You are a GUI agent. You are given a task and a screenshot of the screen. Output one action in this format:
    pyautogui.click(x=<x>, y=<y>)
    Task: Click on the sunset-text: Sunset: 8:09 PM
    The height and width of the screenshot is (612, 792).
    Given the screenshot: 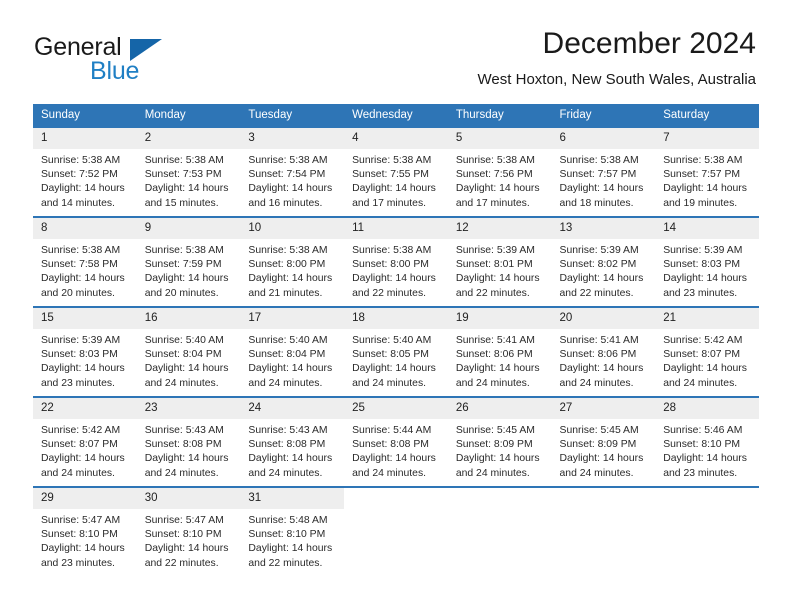 What is the action you would take?
    pyautogui.click(x=494, y=445)
    